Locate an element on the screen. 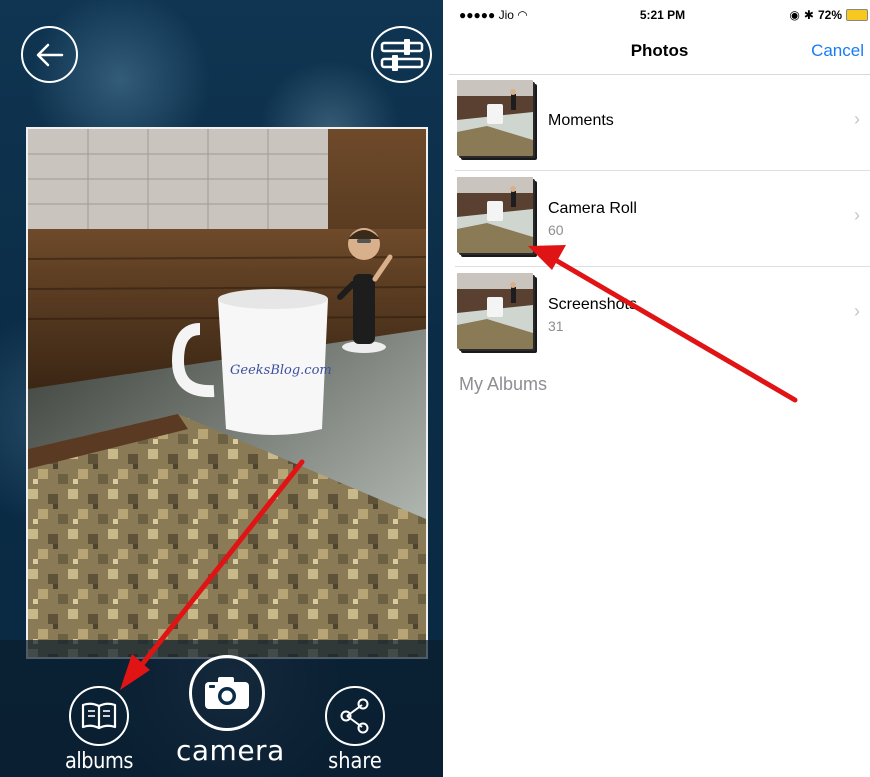 This screenshot has height=777, width=870. cancel-button: Cancel is located at coordinates (837, 51).